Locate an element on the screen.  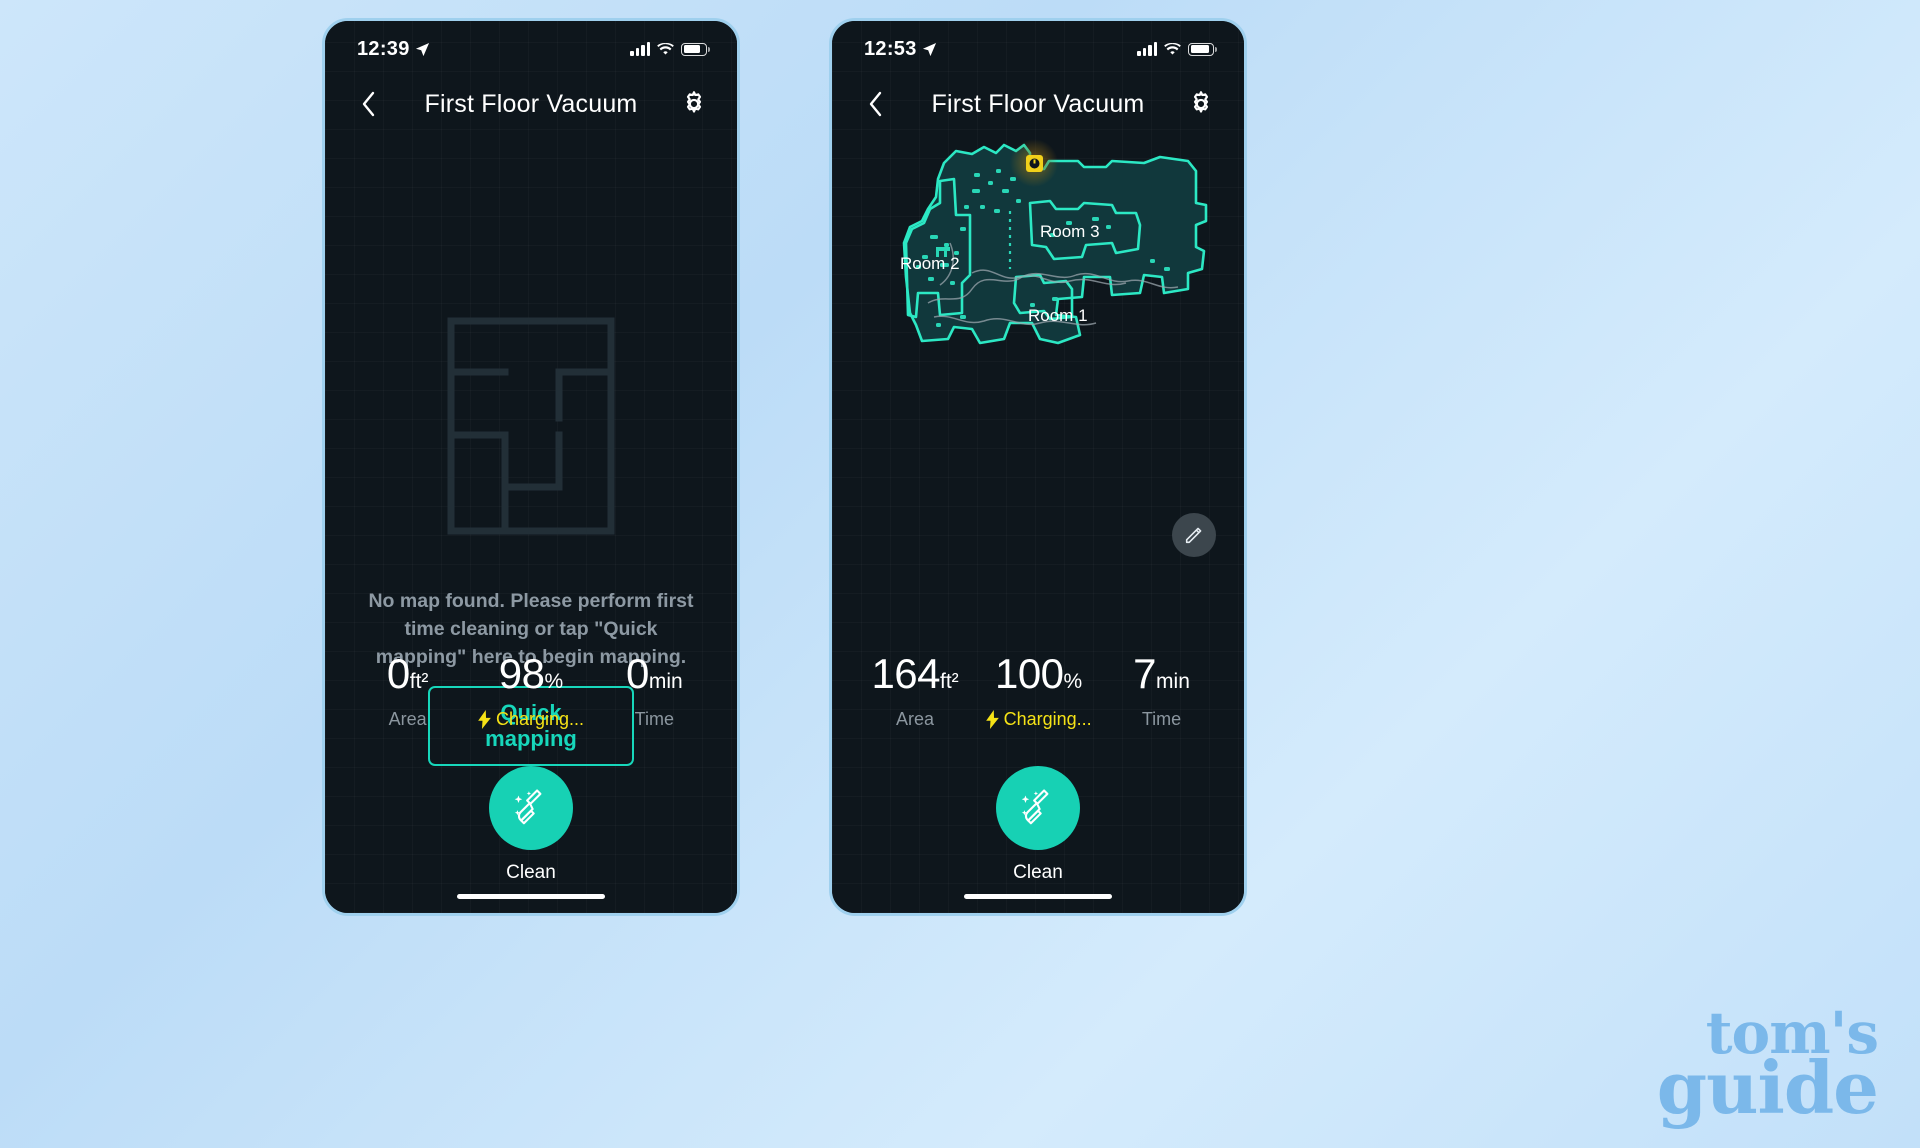
toms-guide-watermark: tom's guide is located at coordinates (1767, 1067).